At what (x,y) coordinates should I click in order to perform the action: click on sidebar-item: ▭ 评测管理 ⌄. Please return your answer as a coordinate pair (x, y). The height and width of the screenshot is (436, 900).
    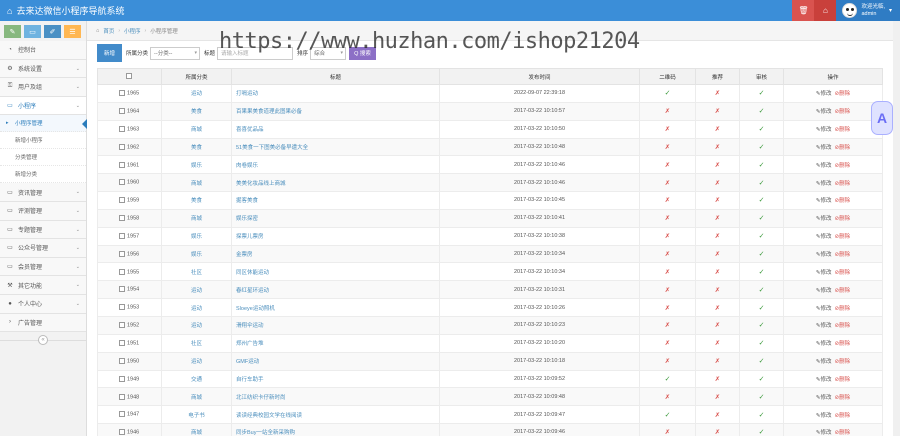
    Looking at the image, I should click on (43, 211).